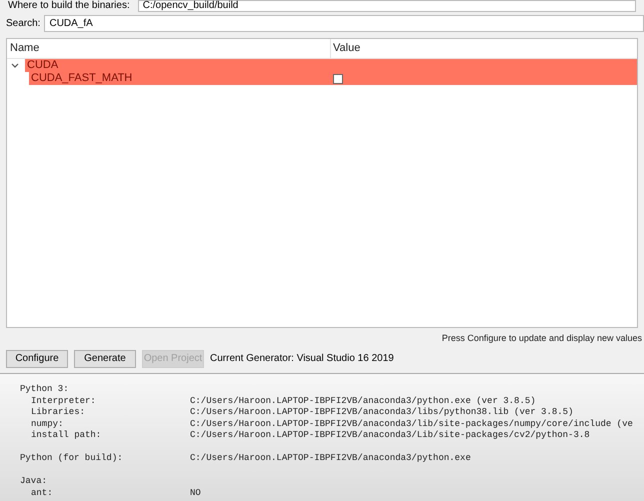  What do you see at coordinates (302, 359) in the screenshot?
I see `generator-label: Current Generator: Visual Studio 16 2019` at bounding box center [302, 359].